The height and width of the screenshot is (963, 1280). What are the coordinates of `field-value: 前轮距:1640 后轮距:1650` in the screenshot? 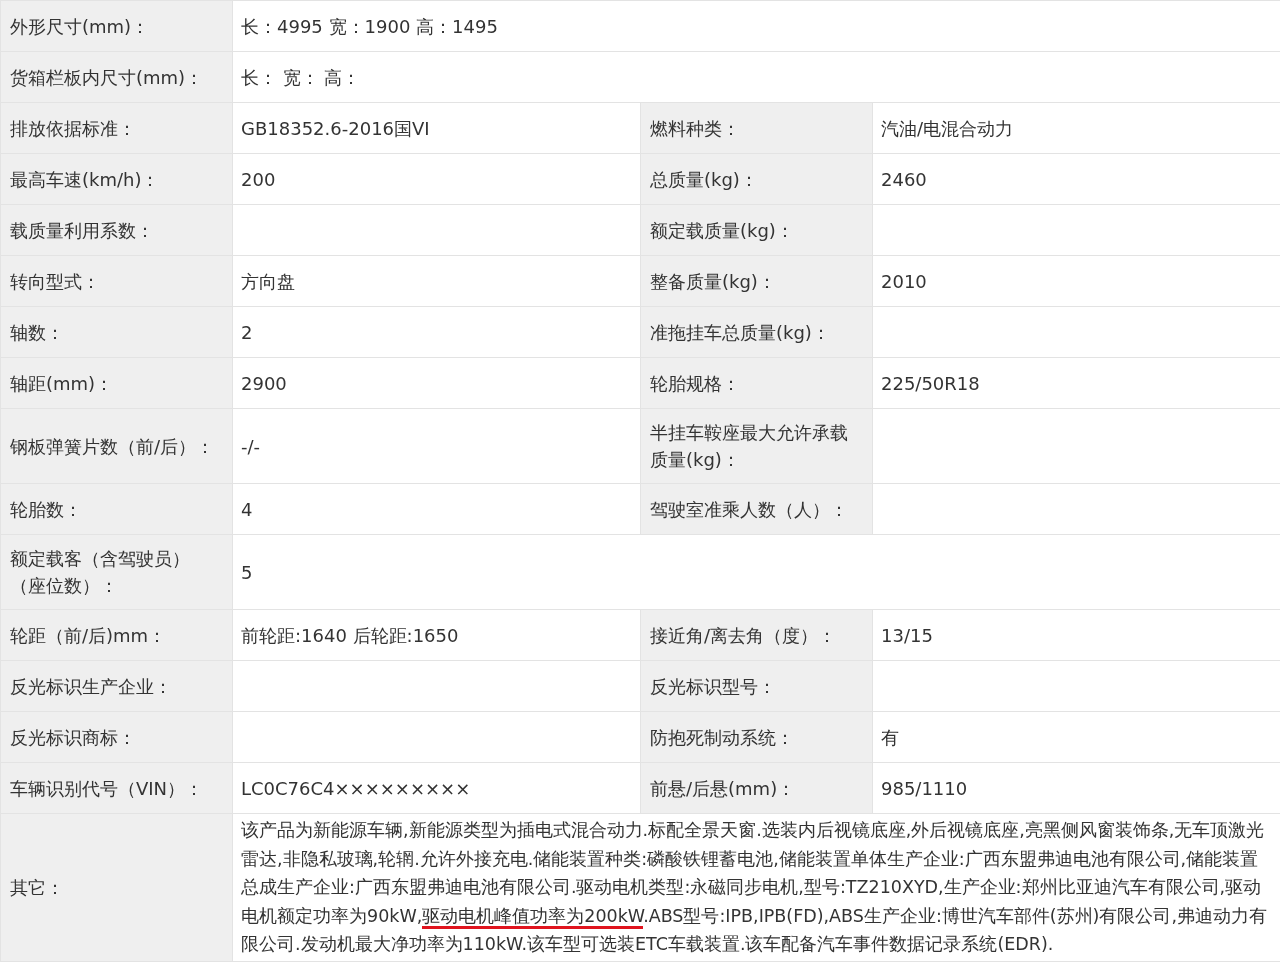 It's located at (350, 635).